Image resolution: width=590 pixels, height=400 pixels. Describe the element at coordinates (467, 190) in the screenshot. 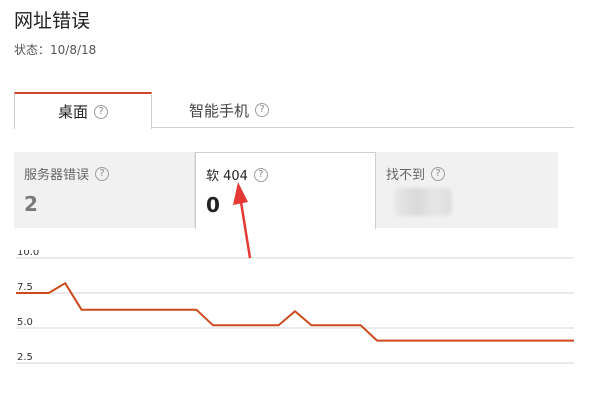

I see `card-not-found: 找不到 ?` at that location.